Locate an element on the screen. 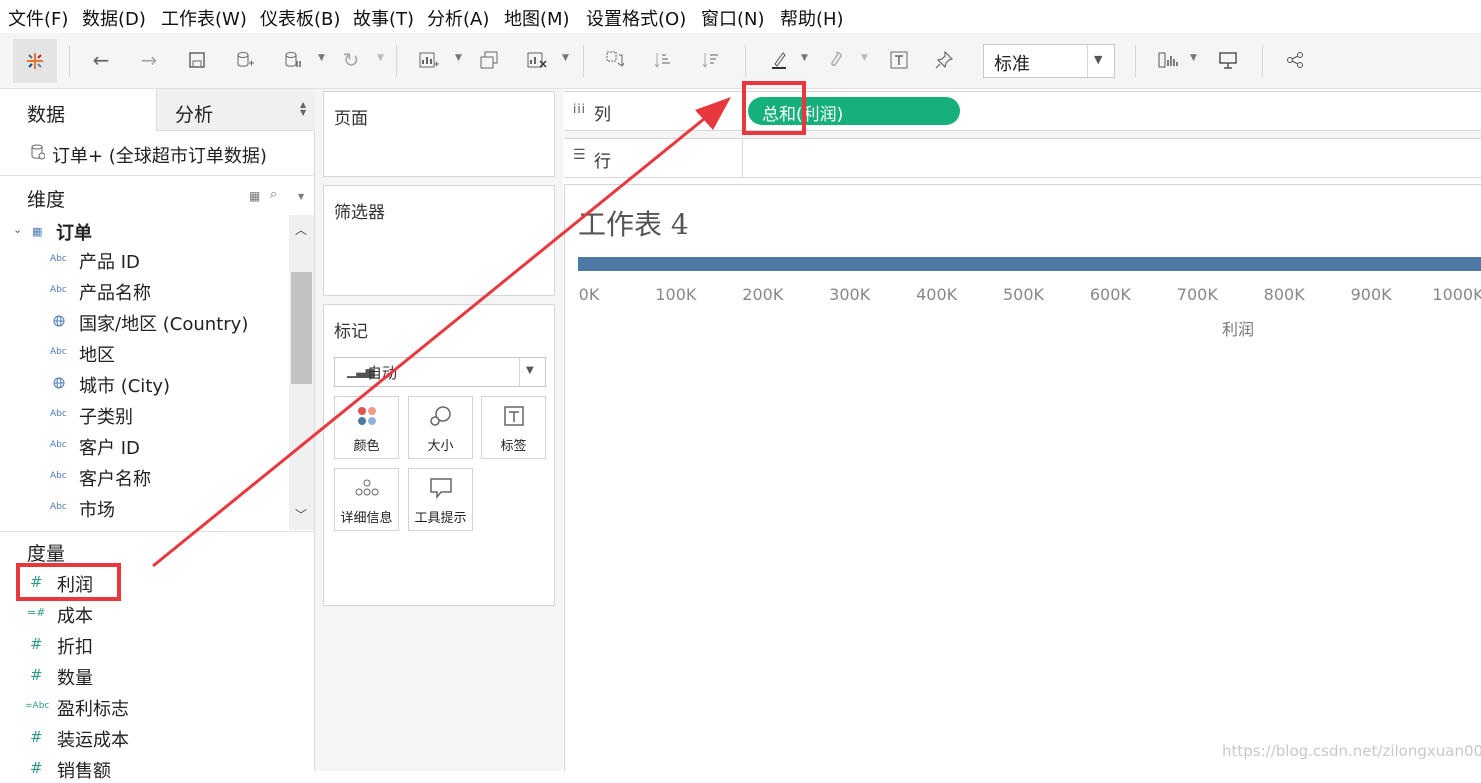  tableau-logo-icon is located at coordinates (35, 61).